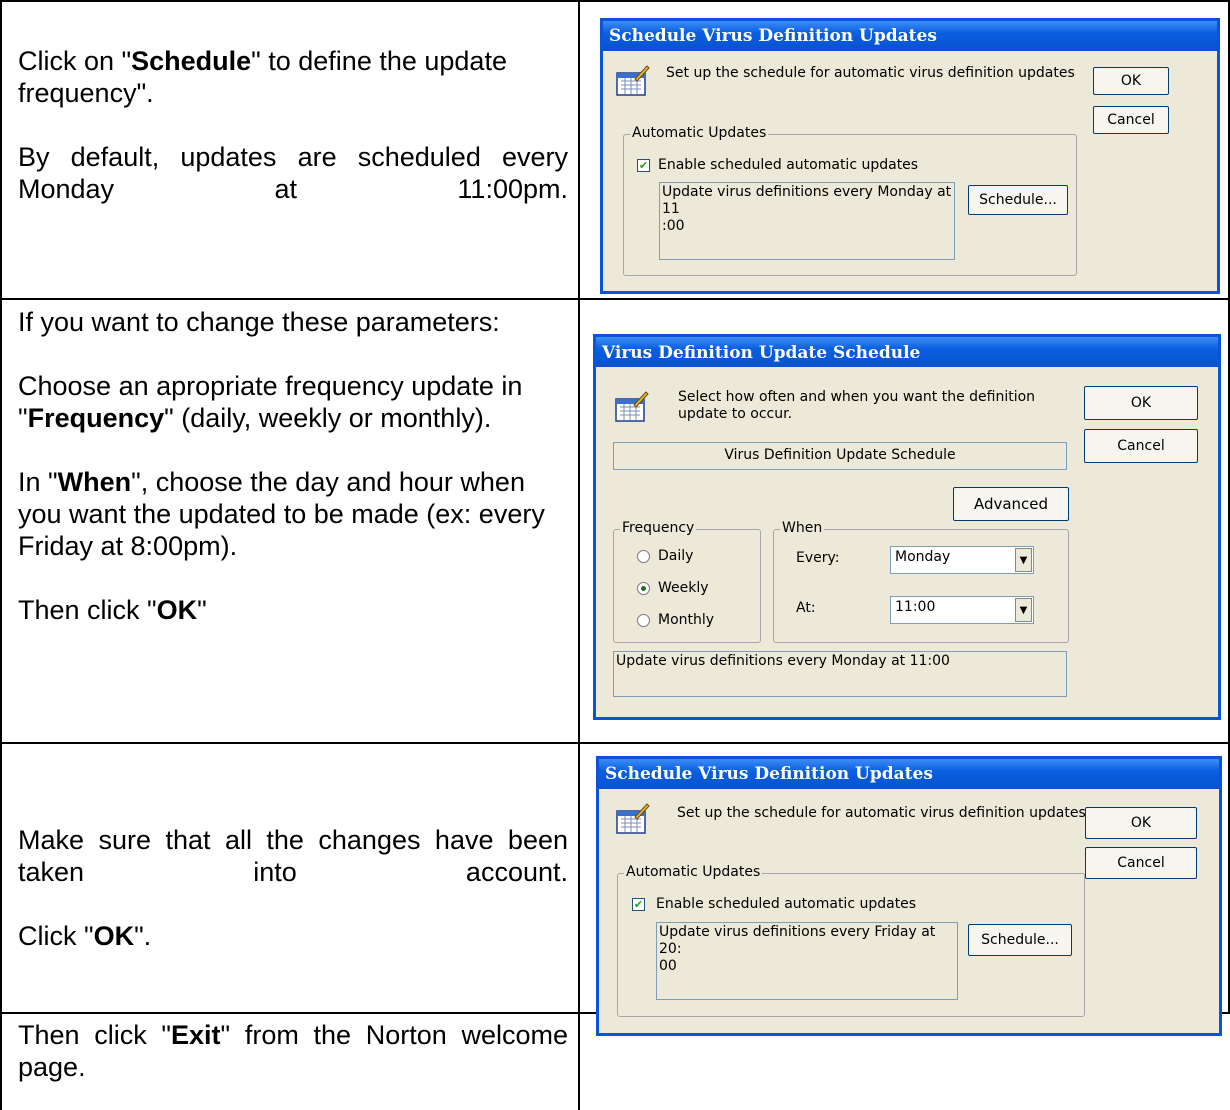  I want to click on frequency-daily-radio, so click(643, 556).